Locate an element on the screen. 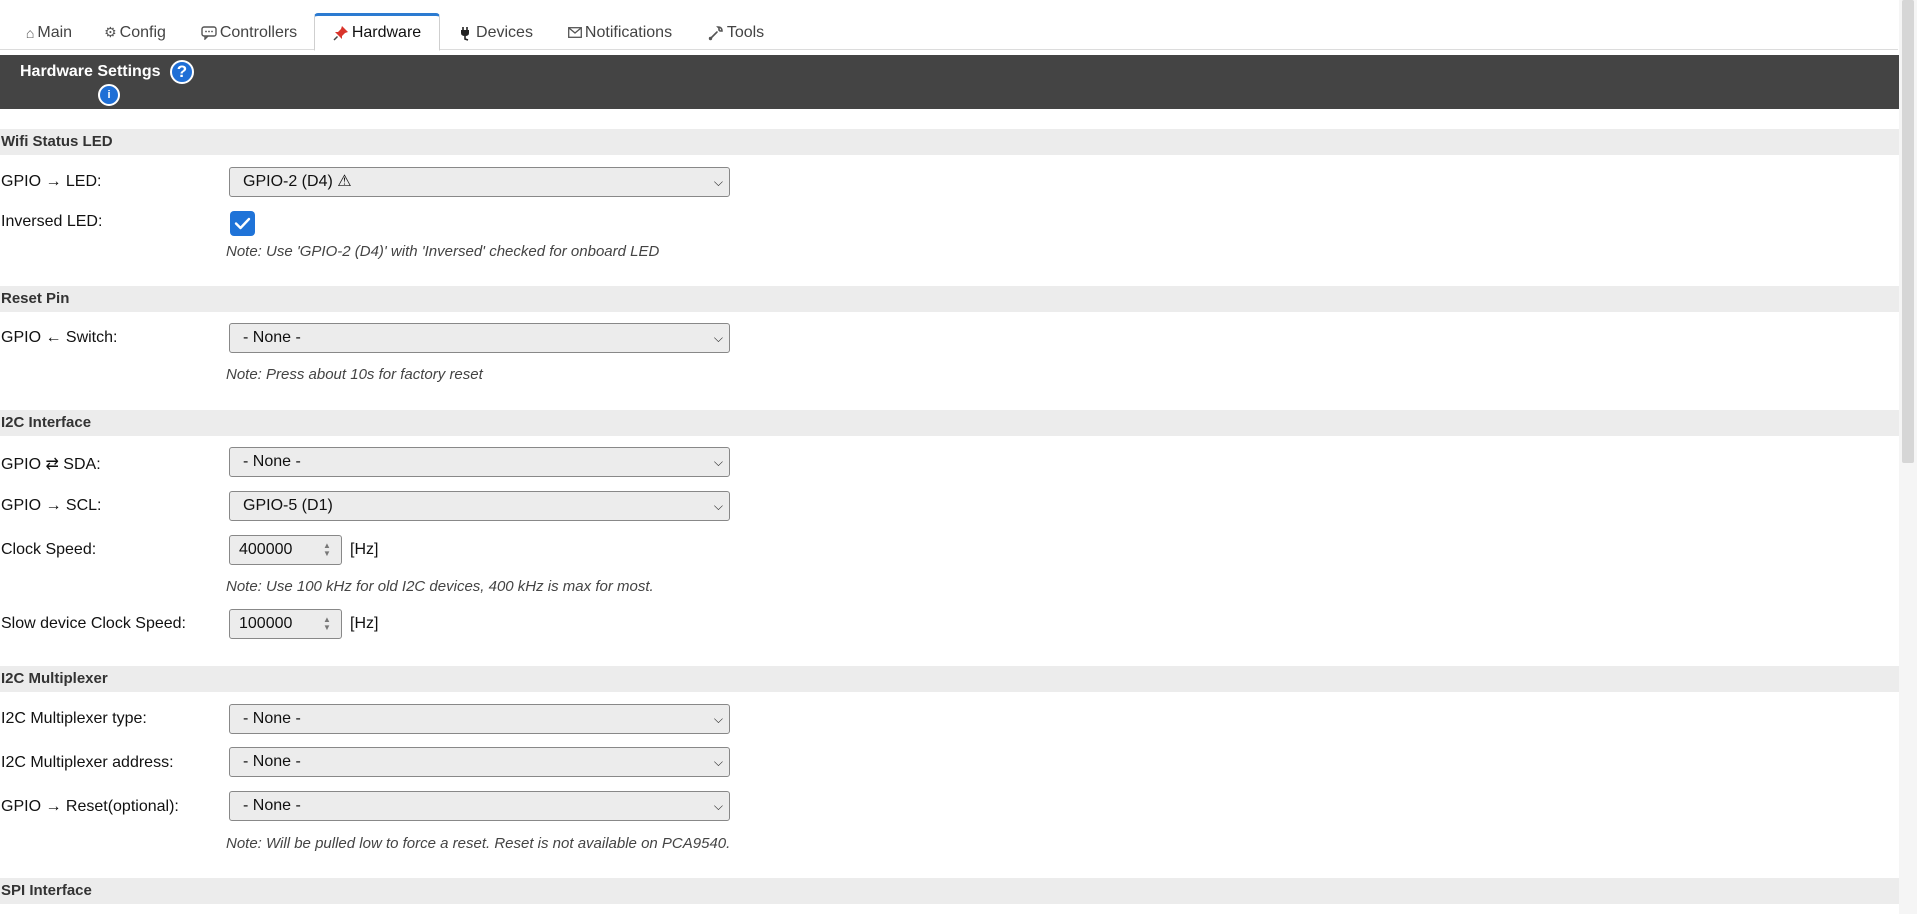 This screenshot has height=914, width=1917. wrench-icon is located at coordinates (716, 33).